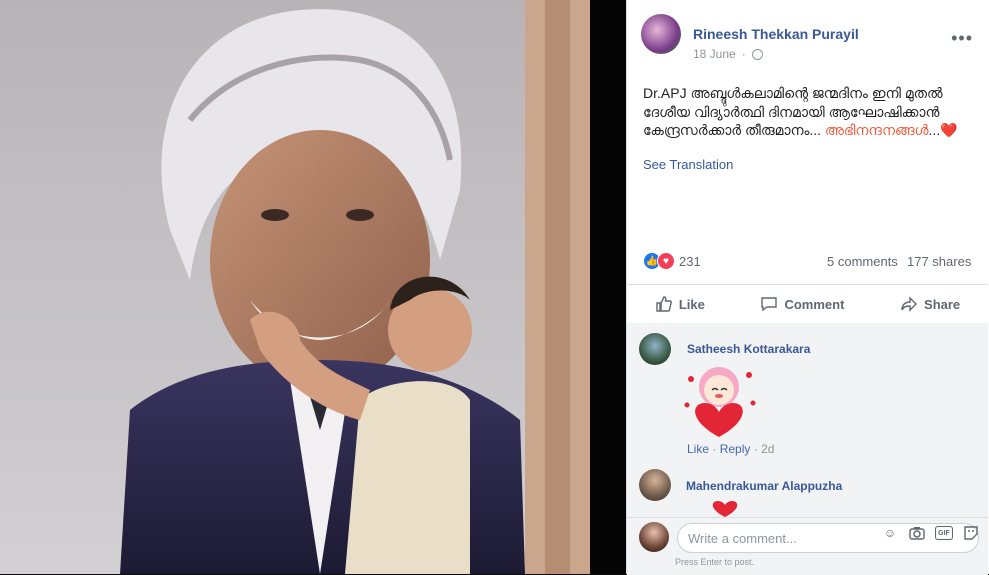  I want to click on post-header: Rineesh Thekkan Purayil 18 June · •••, so click(811, 39).